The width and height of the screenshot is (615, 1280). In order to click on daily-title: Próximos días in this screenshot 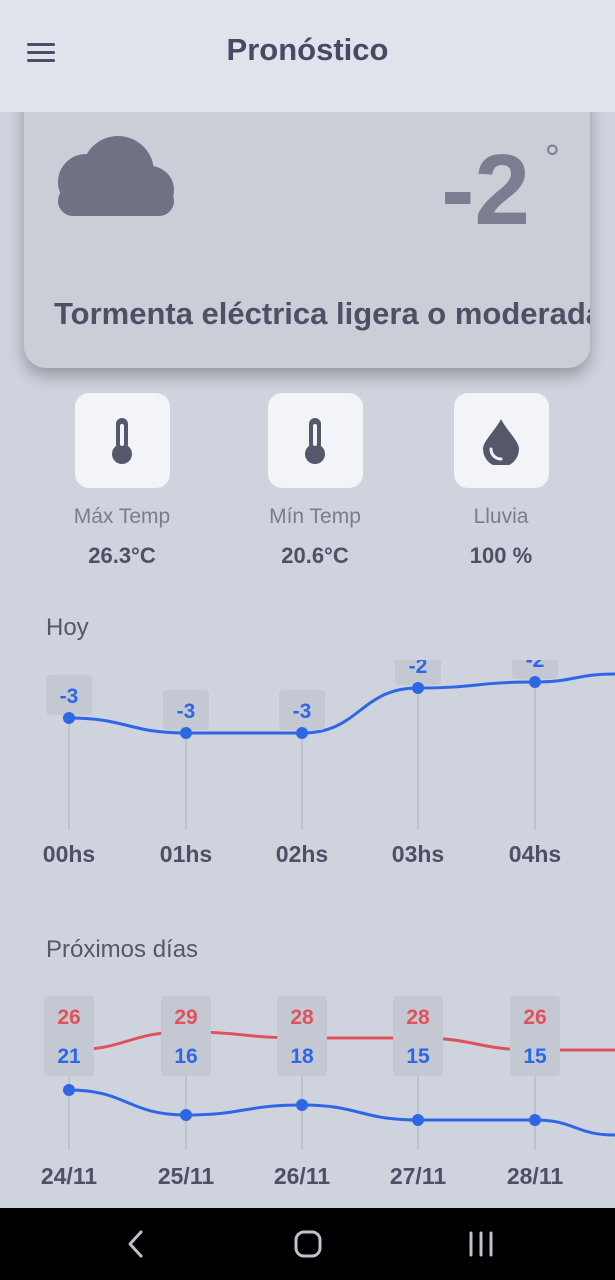, I will do `click(122, 949)`.